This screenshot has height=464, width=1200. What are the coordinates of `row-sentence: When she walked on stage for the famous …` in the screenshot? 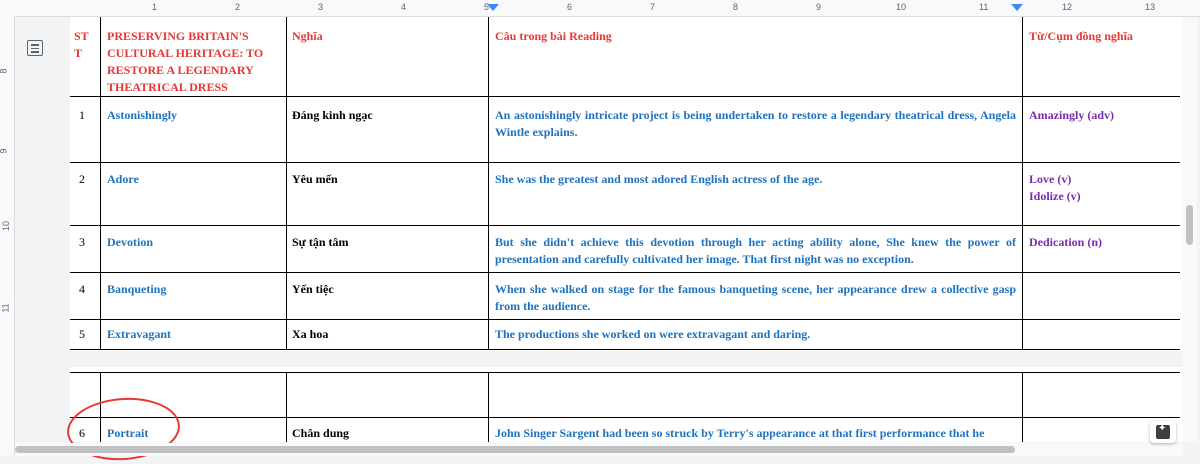 It's located at (755, 297).